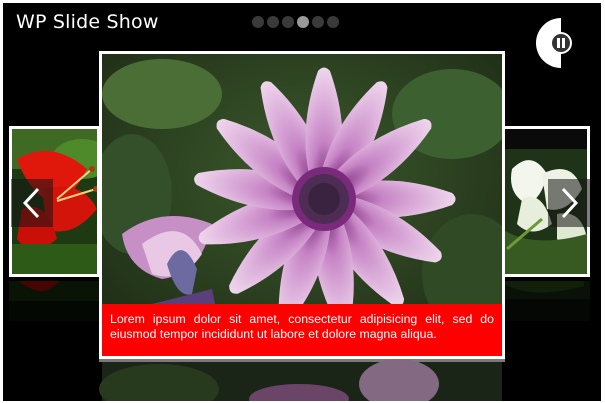  What do you see at coordinates (554, 43) in the screenshot?
I see `pause-icon` at bounding box center [554, 43].